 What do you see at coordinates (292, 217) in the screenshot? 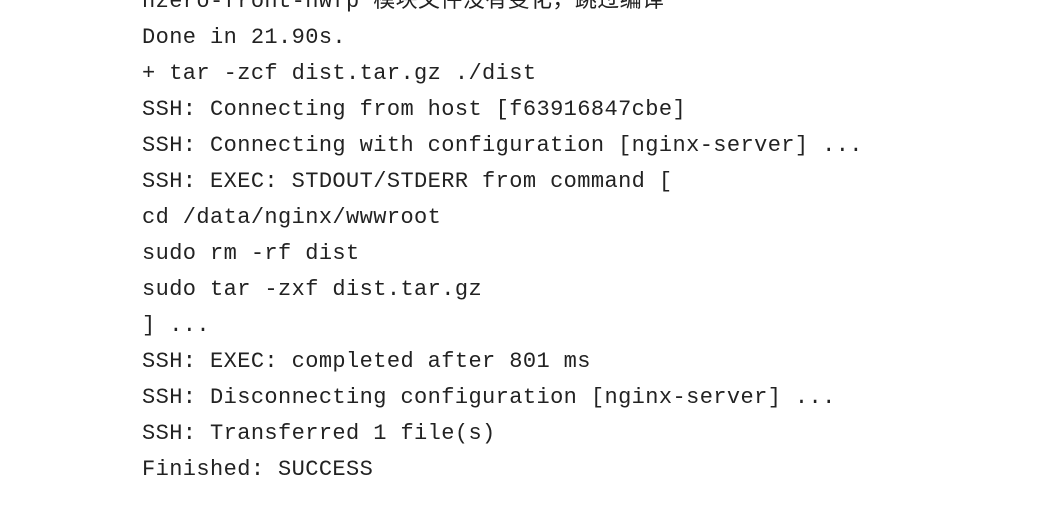
I see `console-line: cd /data/nginx/wwwroot` at bounding box center [292, 217].